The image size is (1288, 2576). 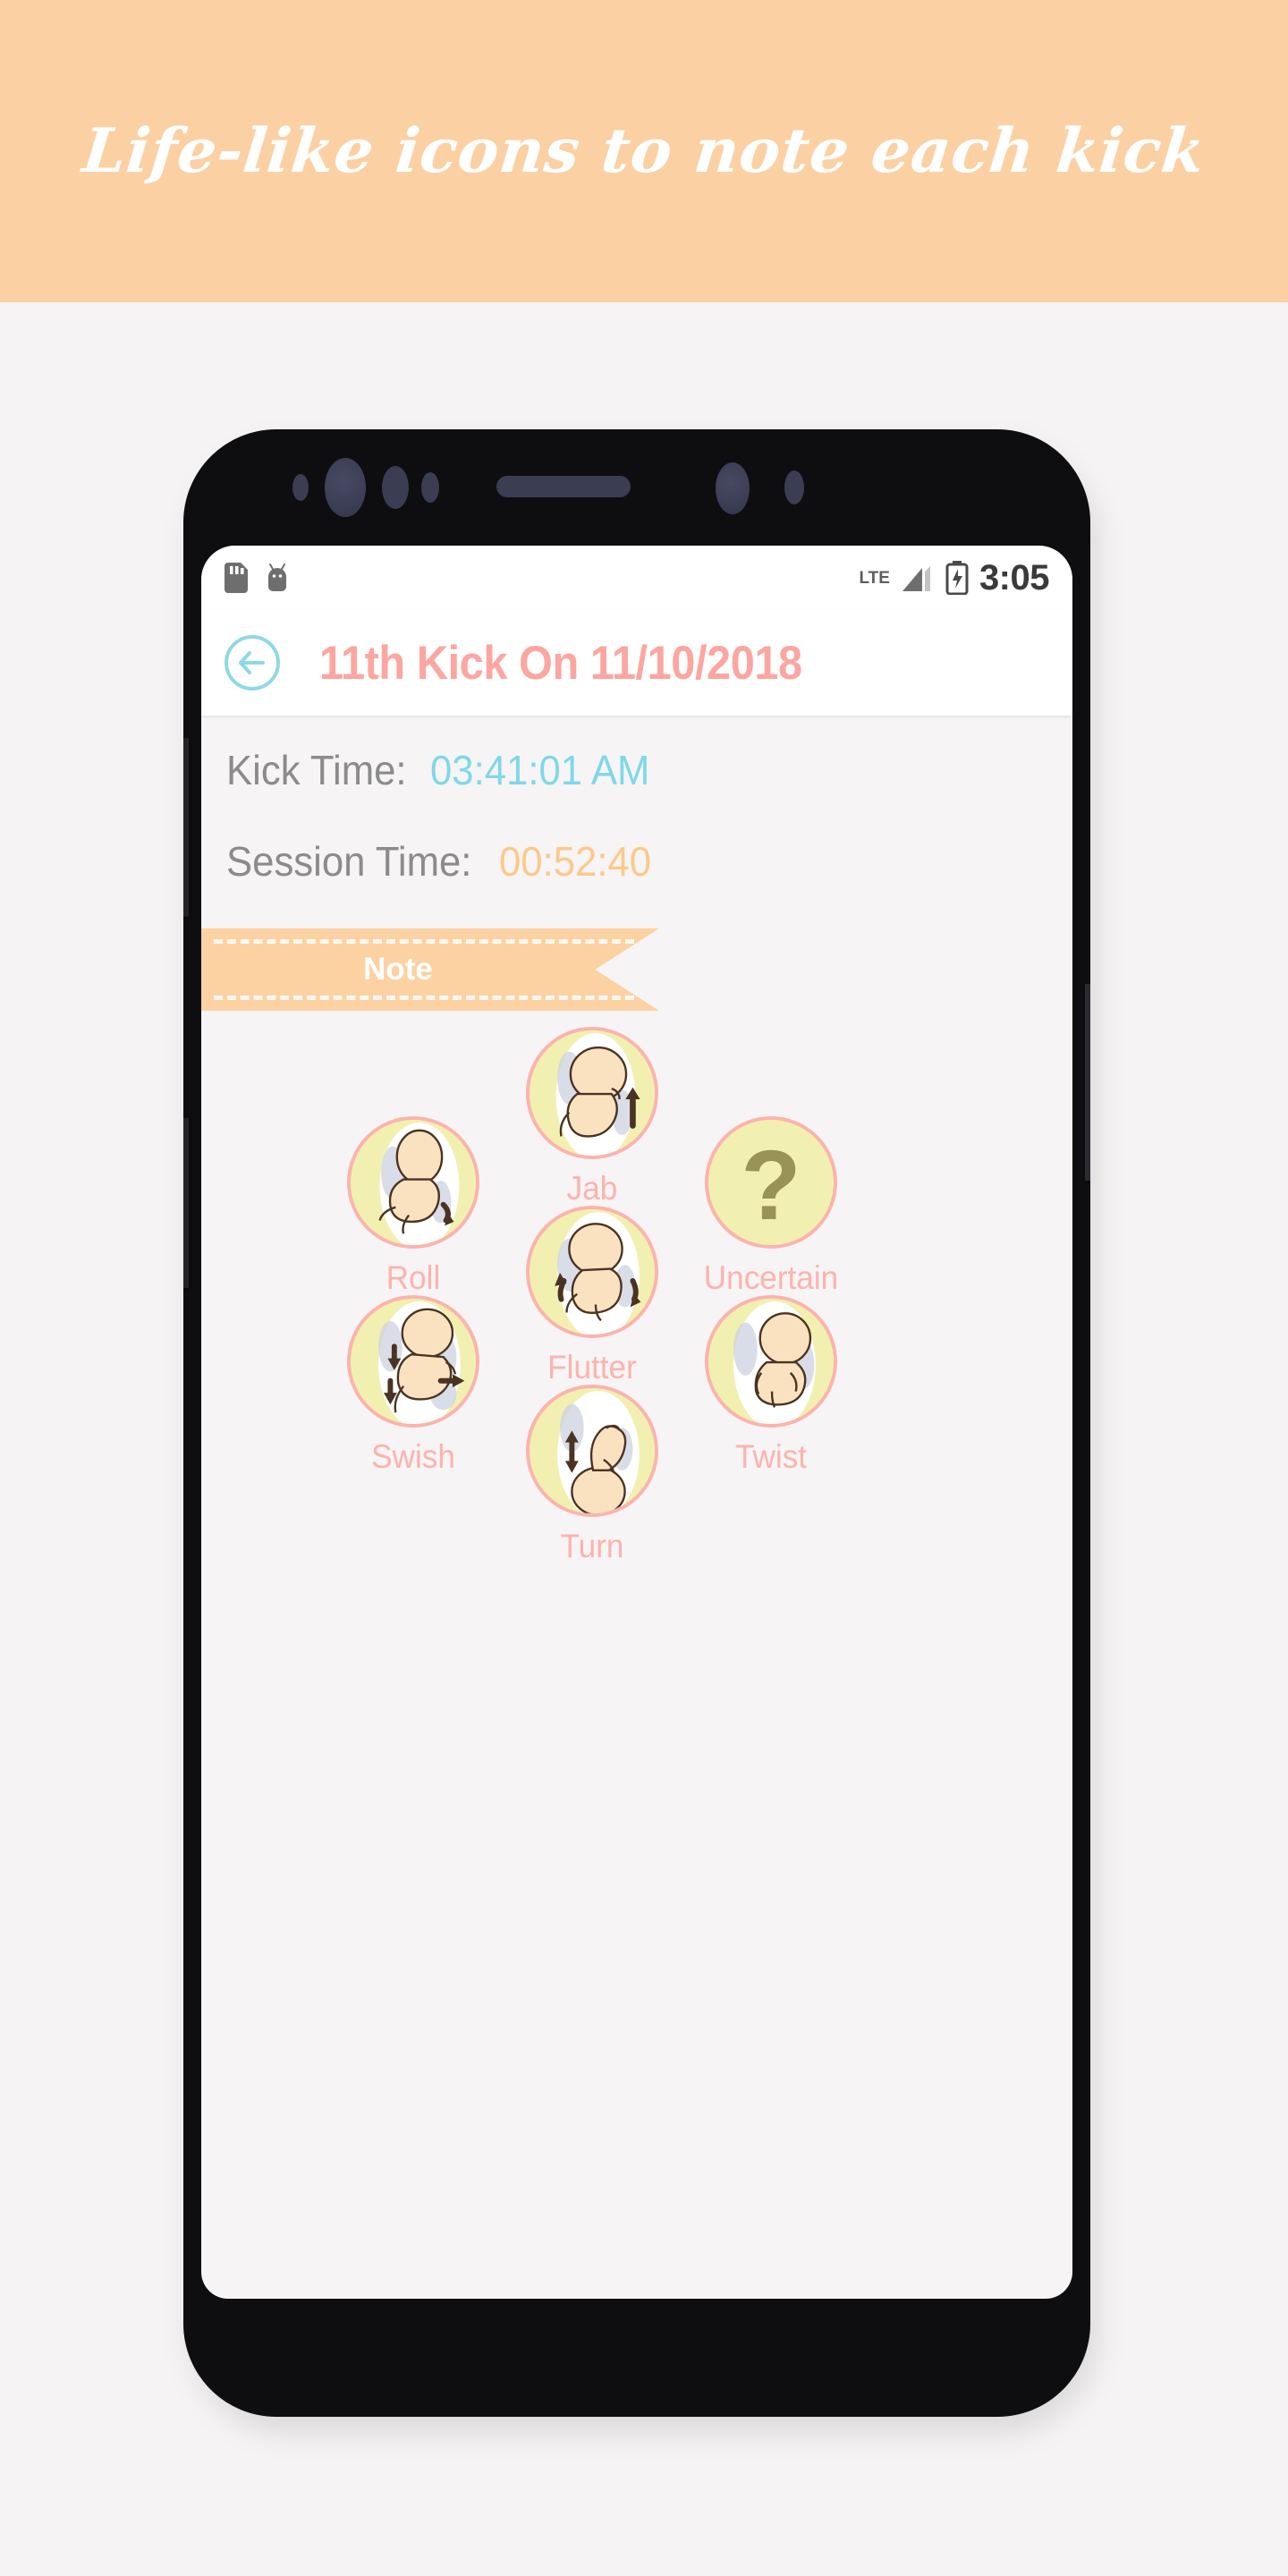 I want to click on kick-time-label: Kick Time:, so click(x=316, y=770).